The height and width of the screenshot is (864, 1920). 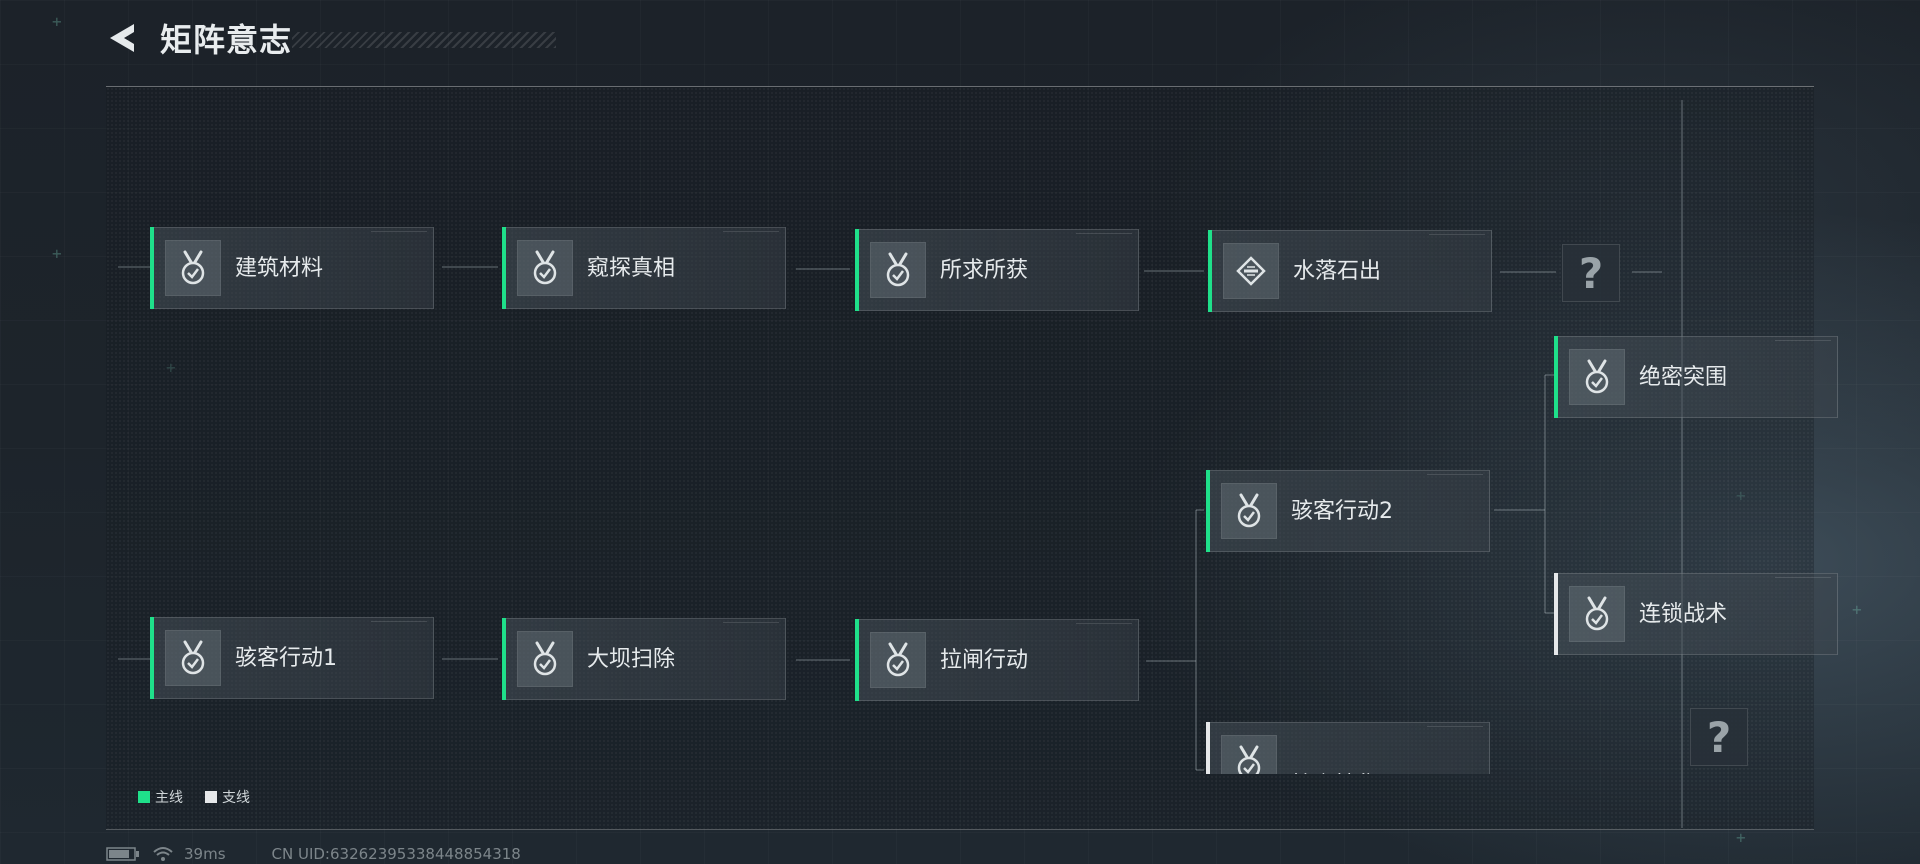 What do you see at coordinates (236, 798) in the screenshot?
I see `legend-branch-label: 支线` at bounding box center [236, 798].